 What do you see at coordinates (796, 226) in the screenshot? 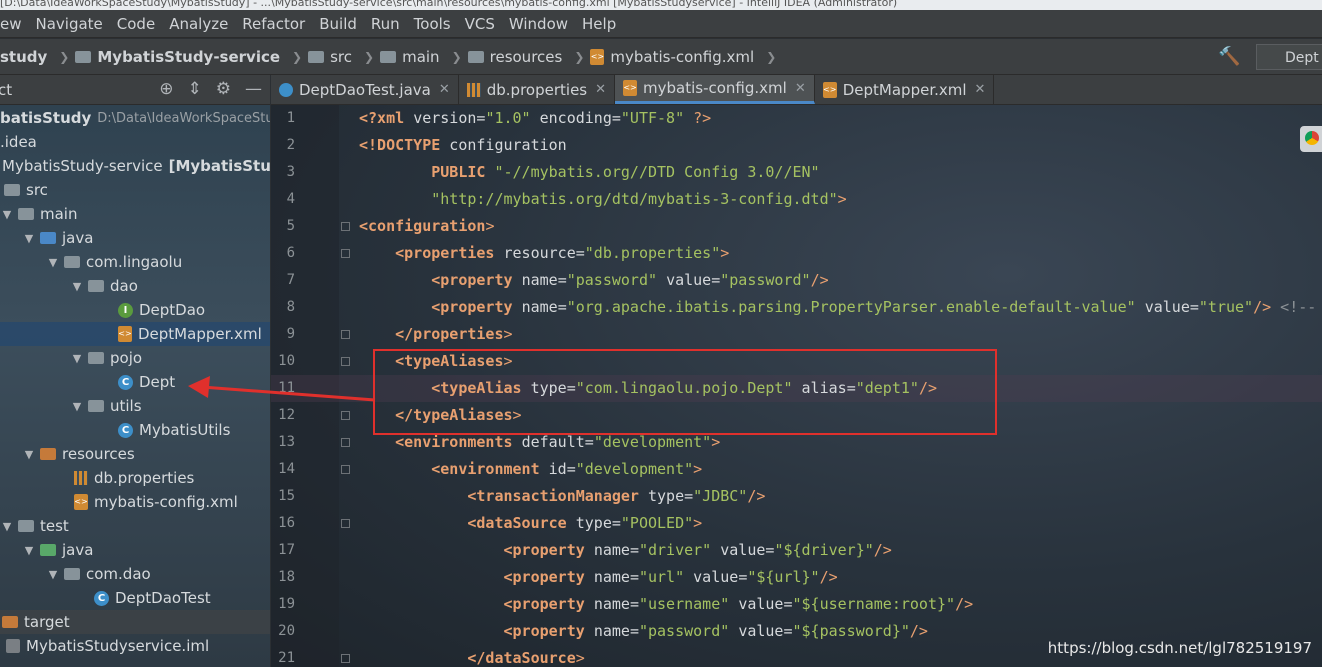
I see `code-line: 5 <configuration>` at bounding box center [796, 226].